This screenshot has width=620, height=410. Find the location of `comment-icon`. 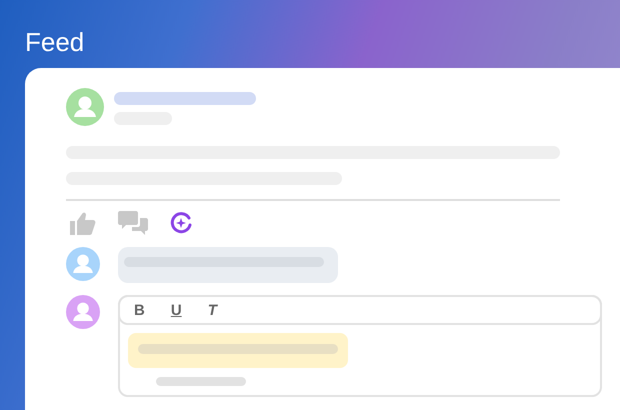

comment-icon is located at coordinates (133, 223).